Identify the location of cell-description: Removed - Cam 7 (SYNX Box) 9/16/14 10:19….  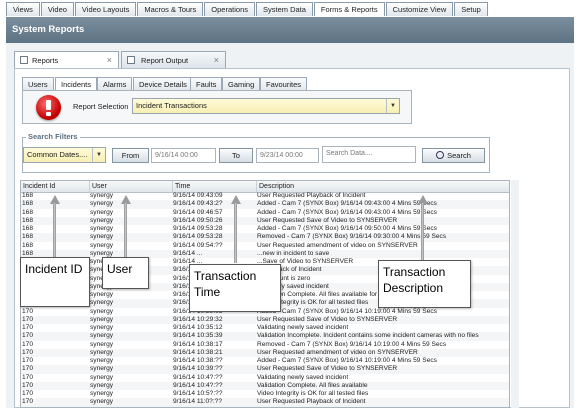
(352, 344).